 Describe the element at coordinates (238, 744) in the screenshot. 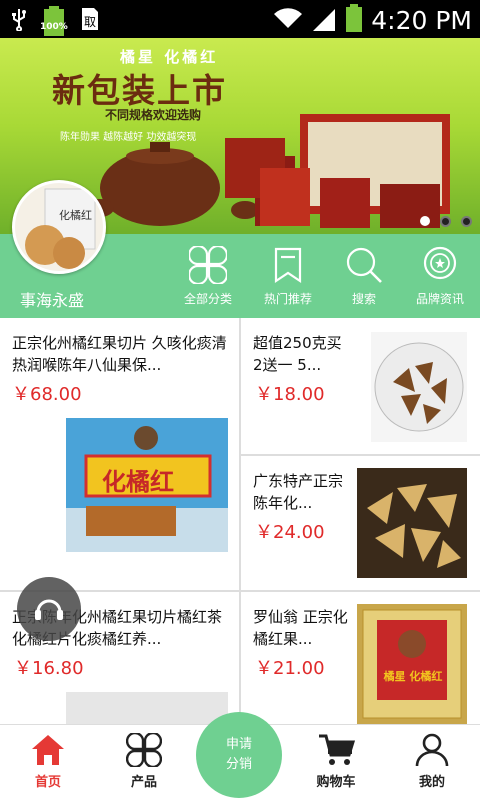

I see `apply-label-line1: 申请` at that location.